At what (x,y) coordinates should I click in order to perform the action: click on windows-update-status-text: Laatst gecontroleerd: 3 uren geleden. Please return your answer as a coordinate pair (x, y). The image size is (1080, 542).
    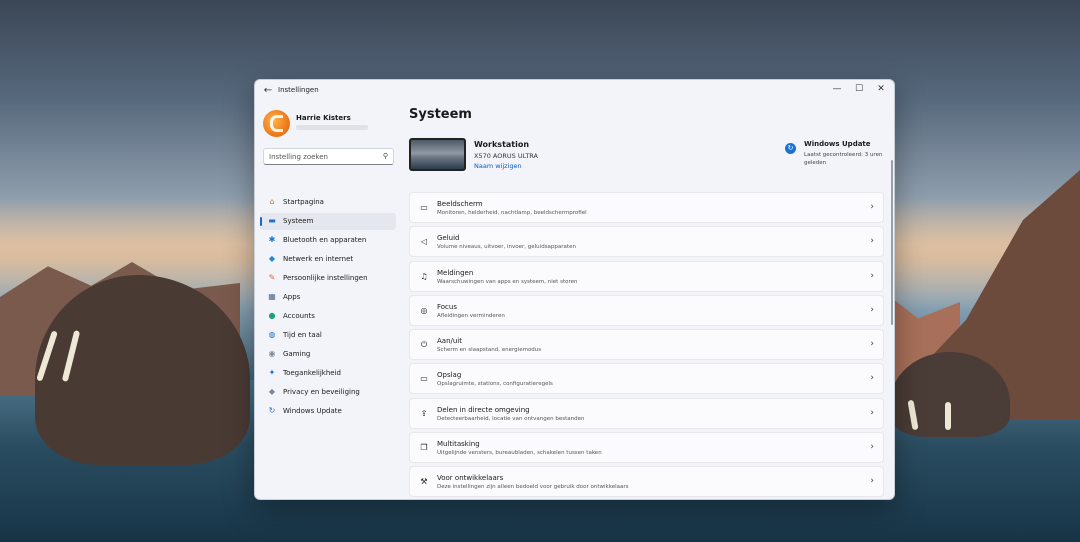
    Looking at the image, I should click on (843, 159).